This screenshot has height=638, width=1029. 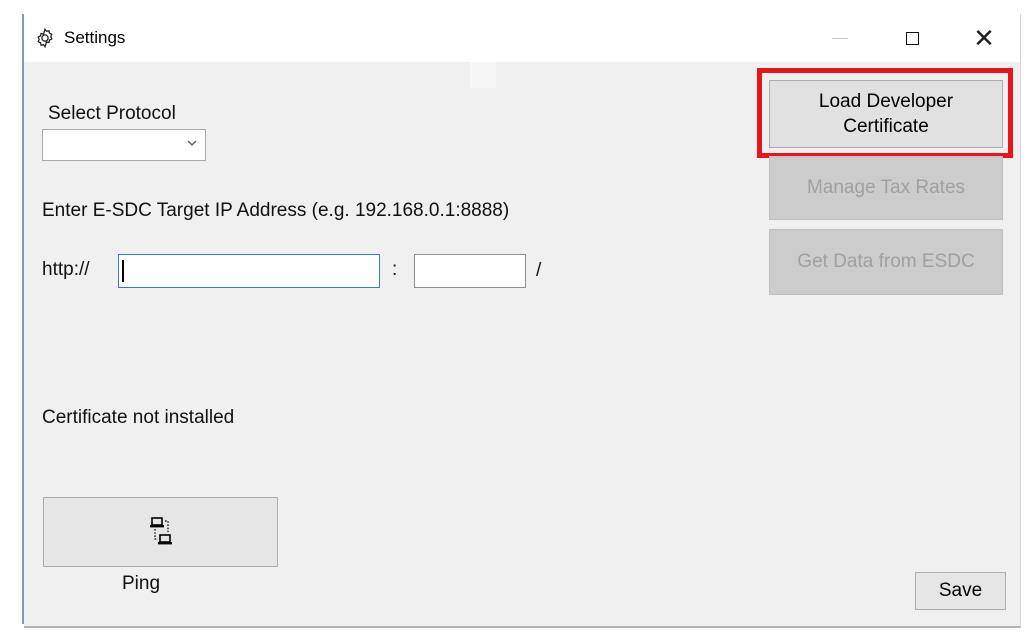 I want to click on get-data-label: Get Data from ESDC, so click(x=886, y=261).